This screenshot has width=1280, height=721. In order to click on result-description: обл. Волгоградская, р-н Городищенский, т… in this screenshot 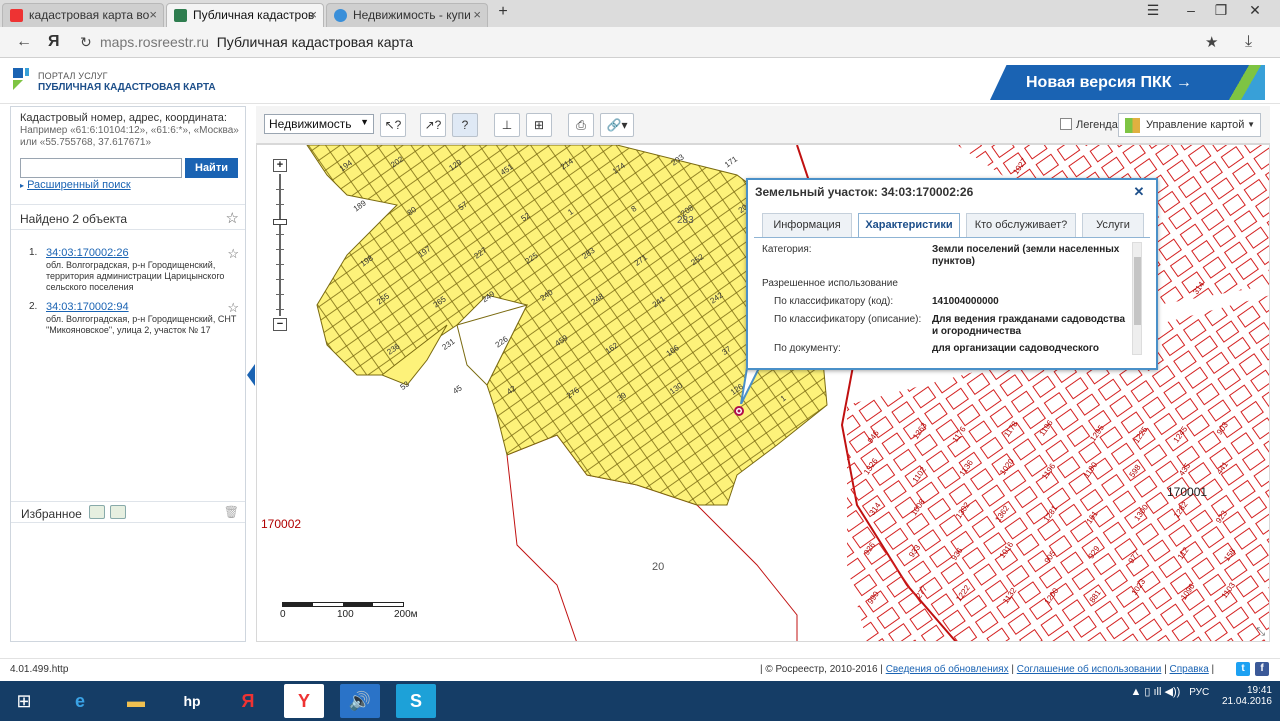, I will do `click(135, 276)`.